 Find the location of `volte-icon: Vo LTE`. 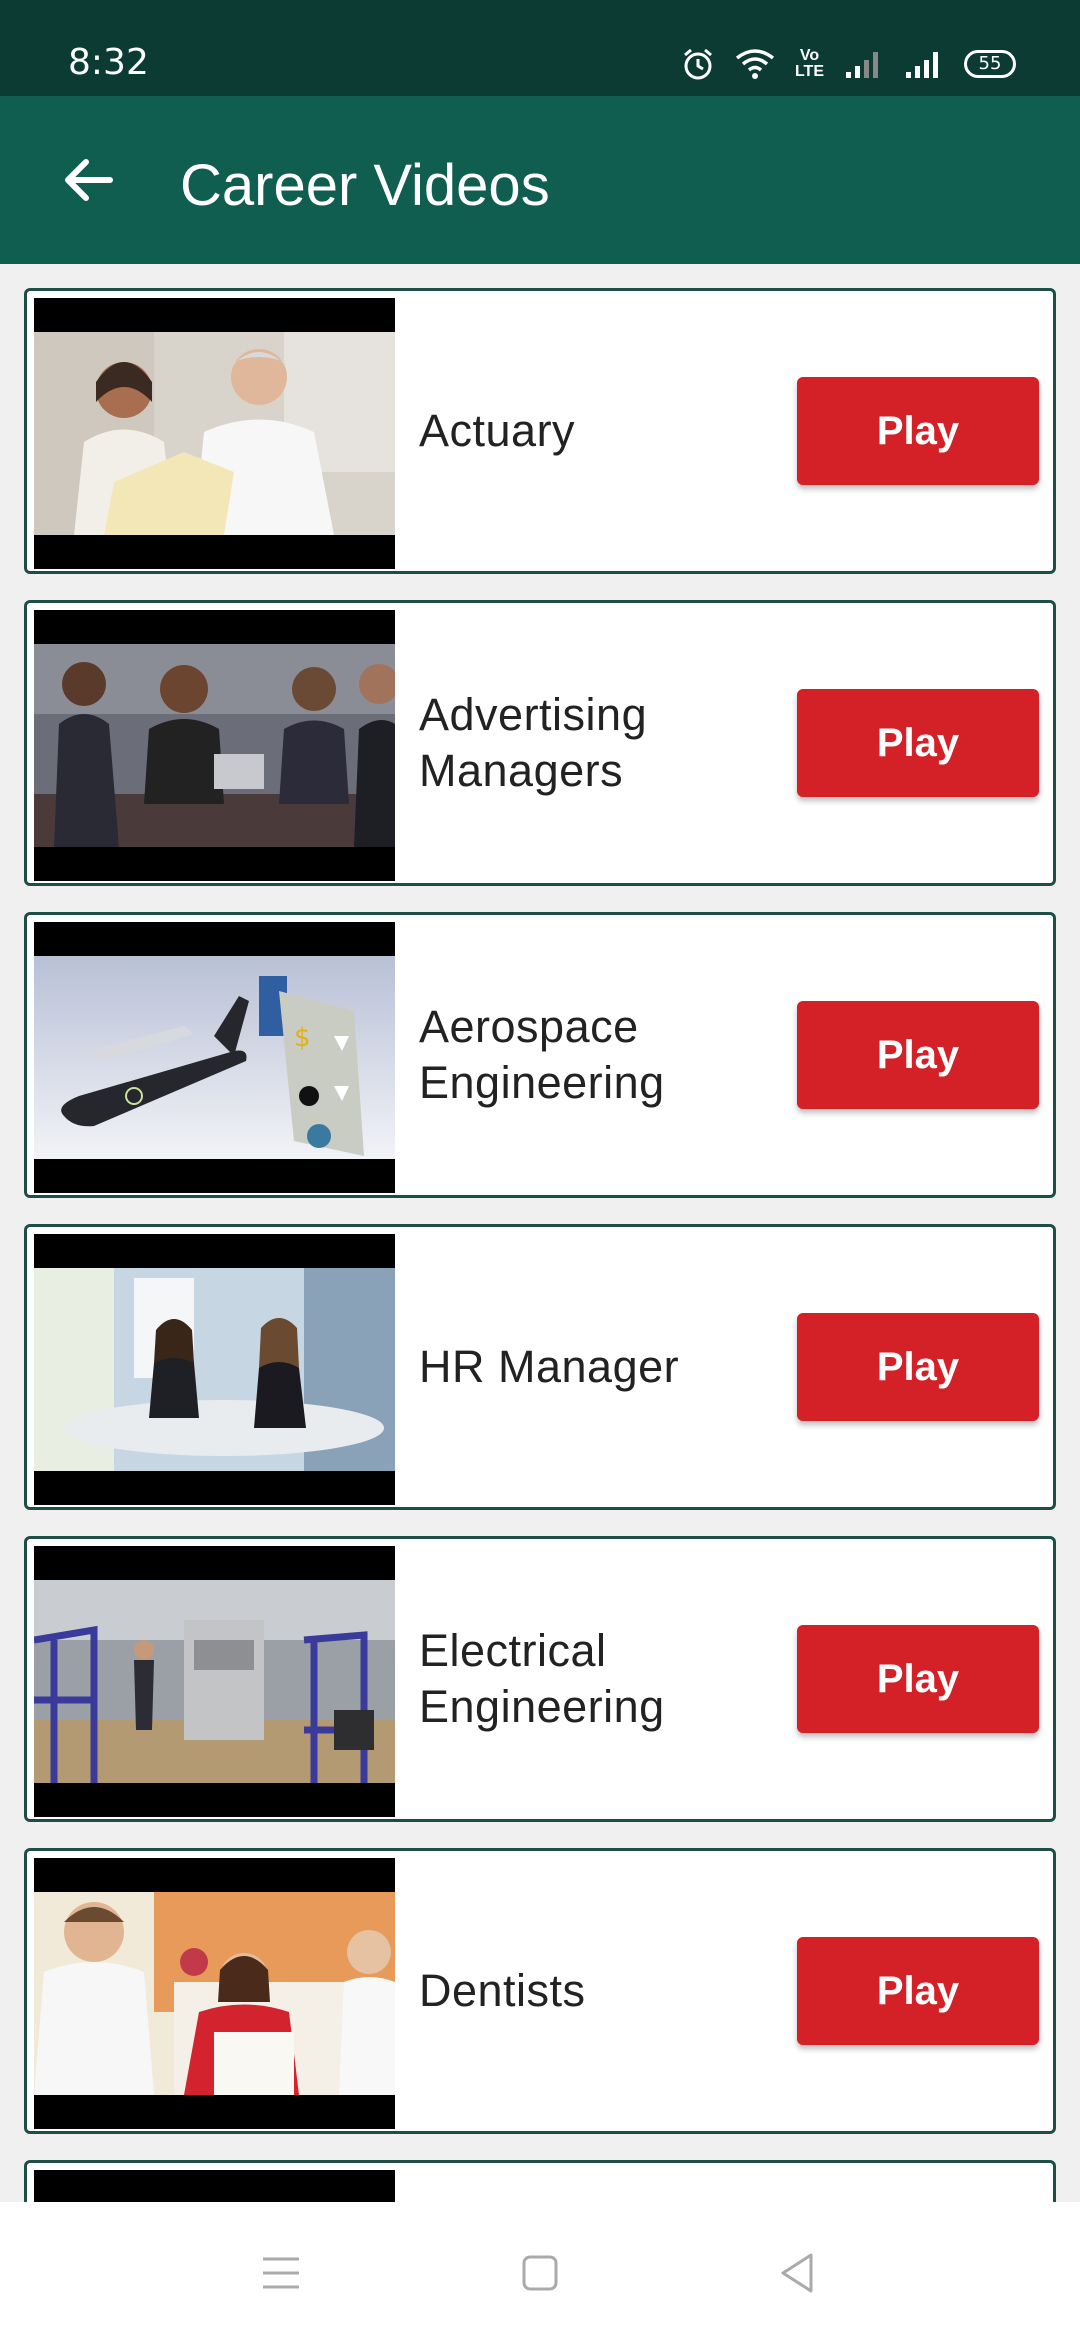

volte-icon: Vo LTE is located at coordinates (809, 63).